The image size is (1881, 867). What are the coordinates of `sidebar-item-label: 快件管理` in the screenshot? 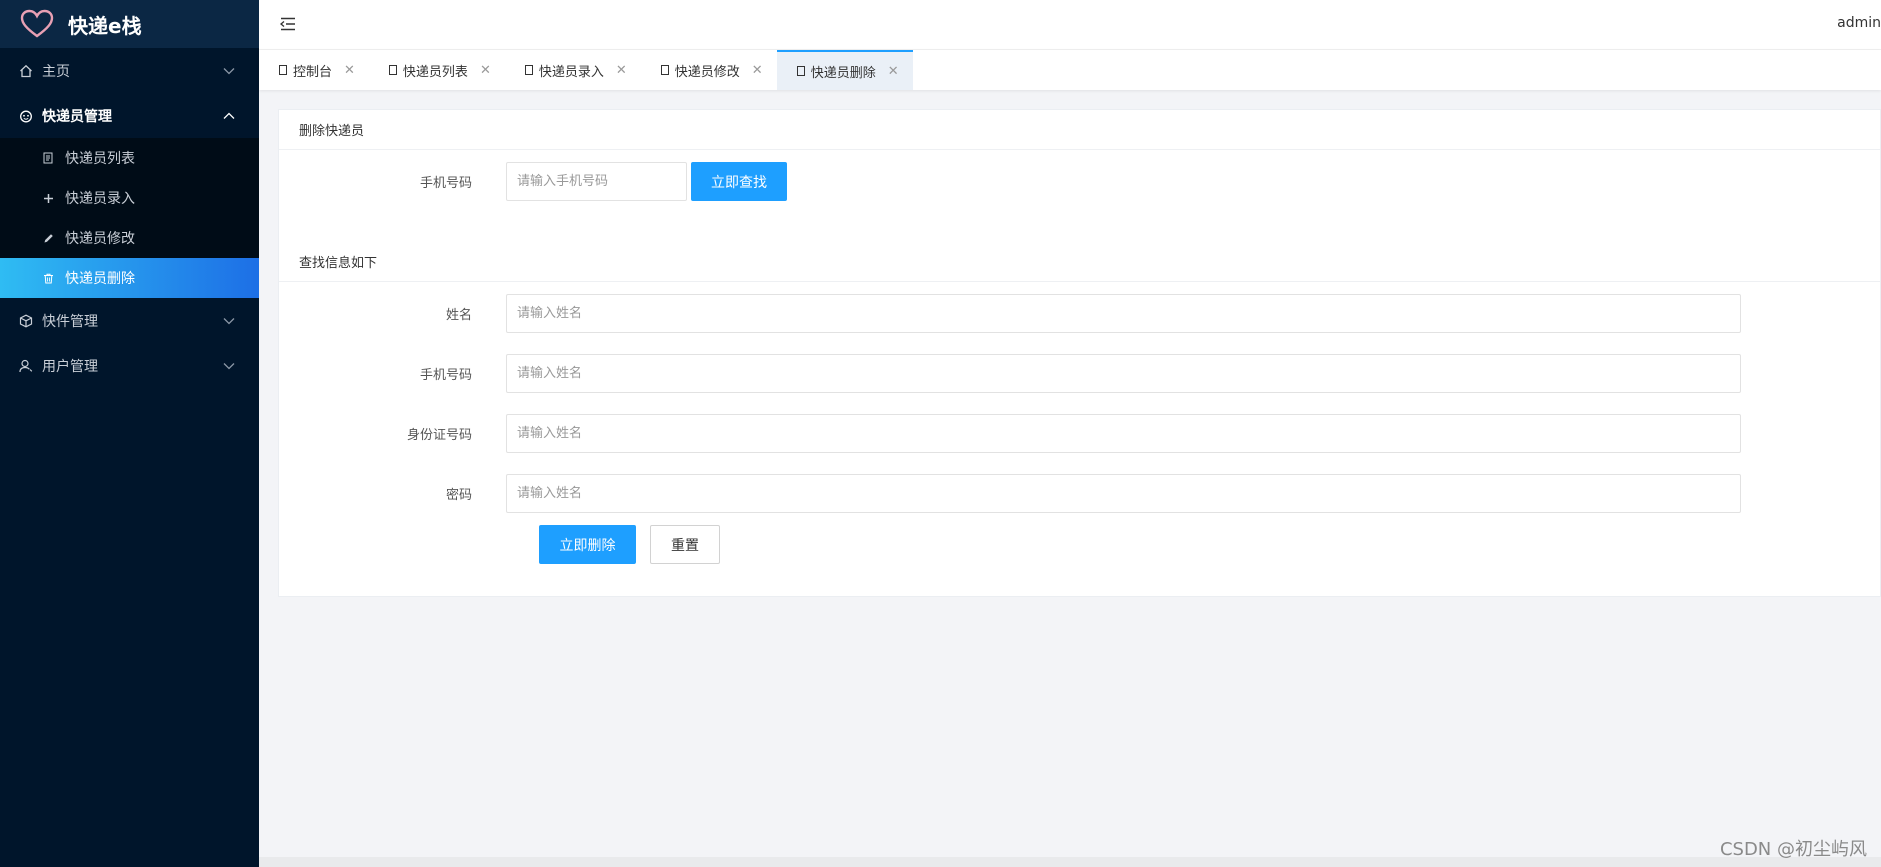 It's located at (70, 321).